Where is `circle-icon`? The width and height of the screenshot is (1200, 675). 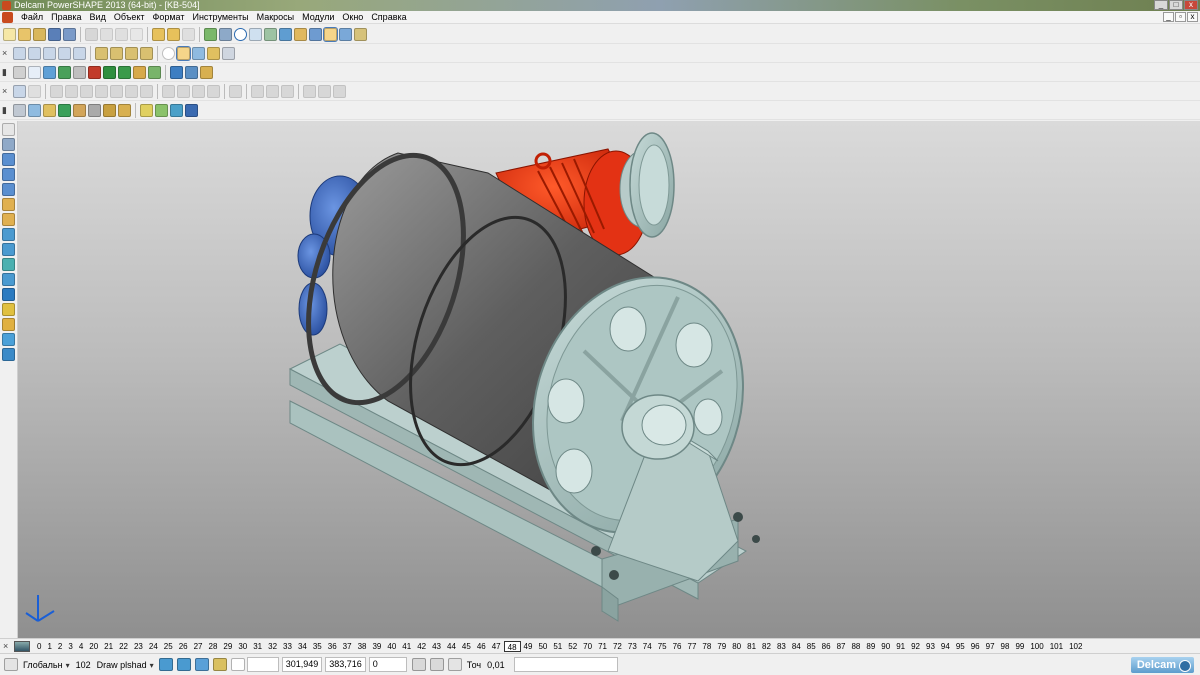 circle-icon is located at coordinates (240, 34).